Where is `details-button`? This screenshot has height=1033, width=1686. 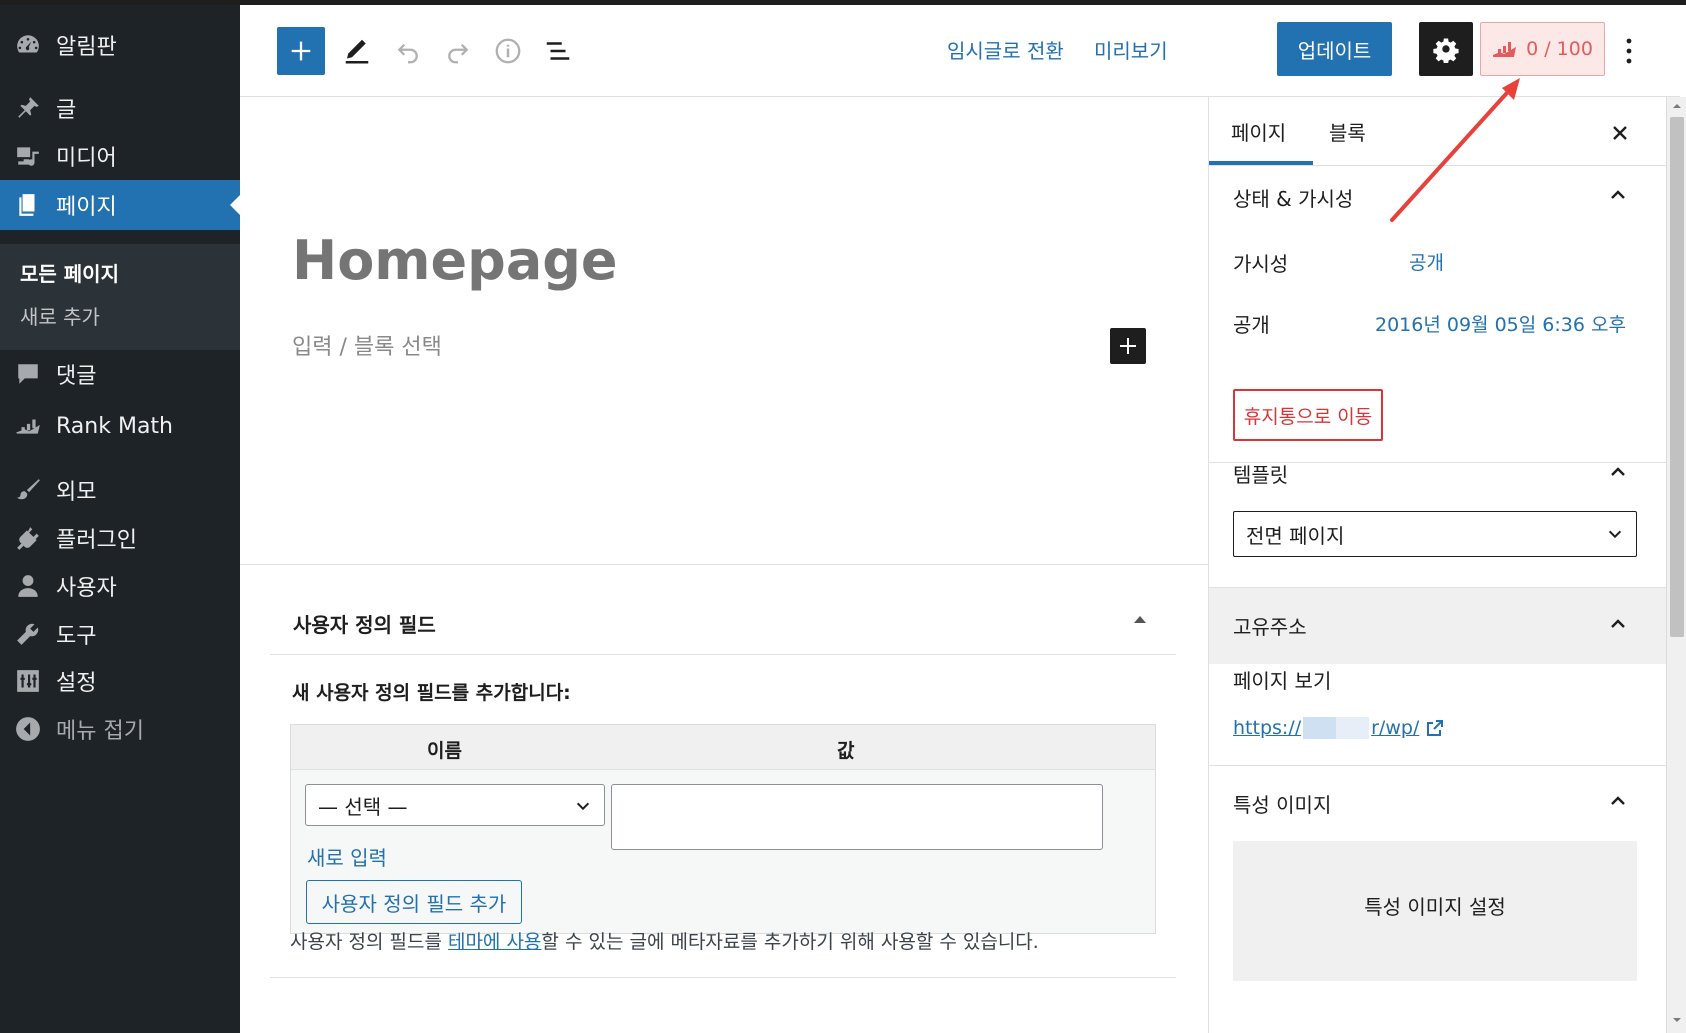
details-button is located at coordinates (508, 51).